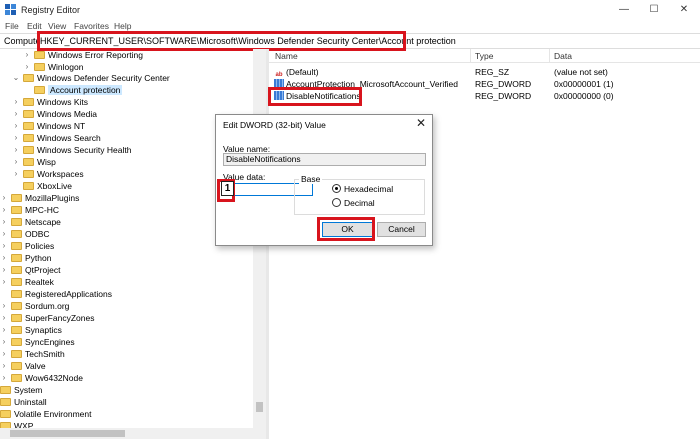  What do you see at coordinates (49, 318) in the screenshot?
I see `tree-item: › SuperFancyZones` at bounding box center [49, 318].